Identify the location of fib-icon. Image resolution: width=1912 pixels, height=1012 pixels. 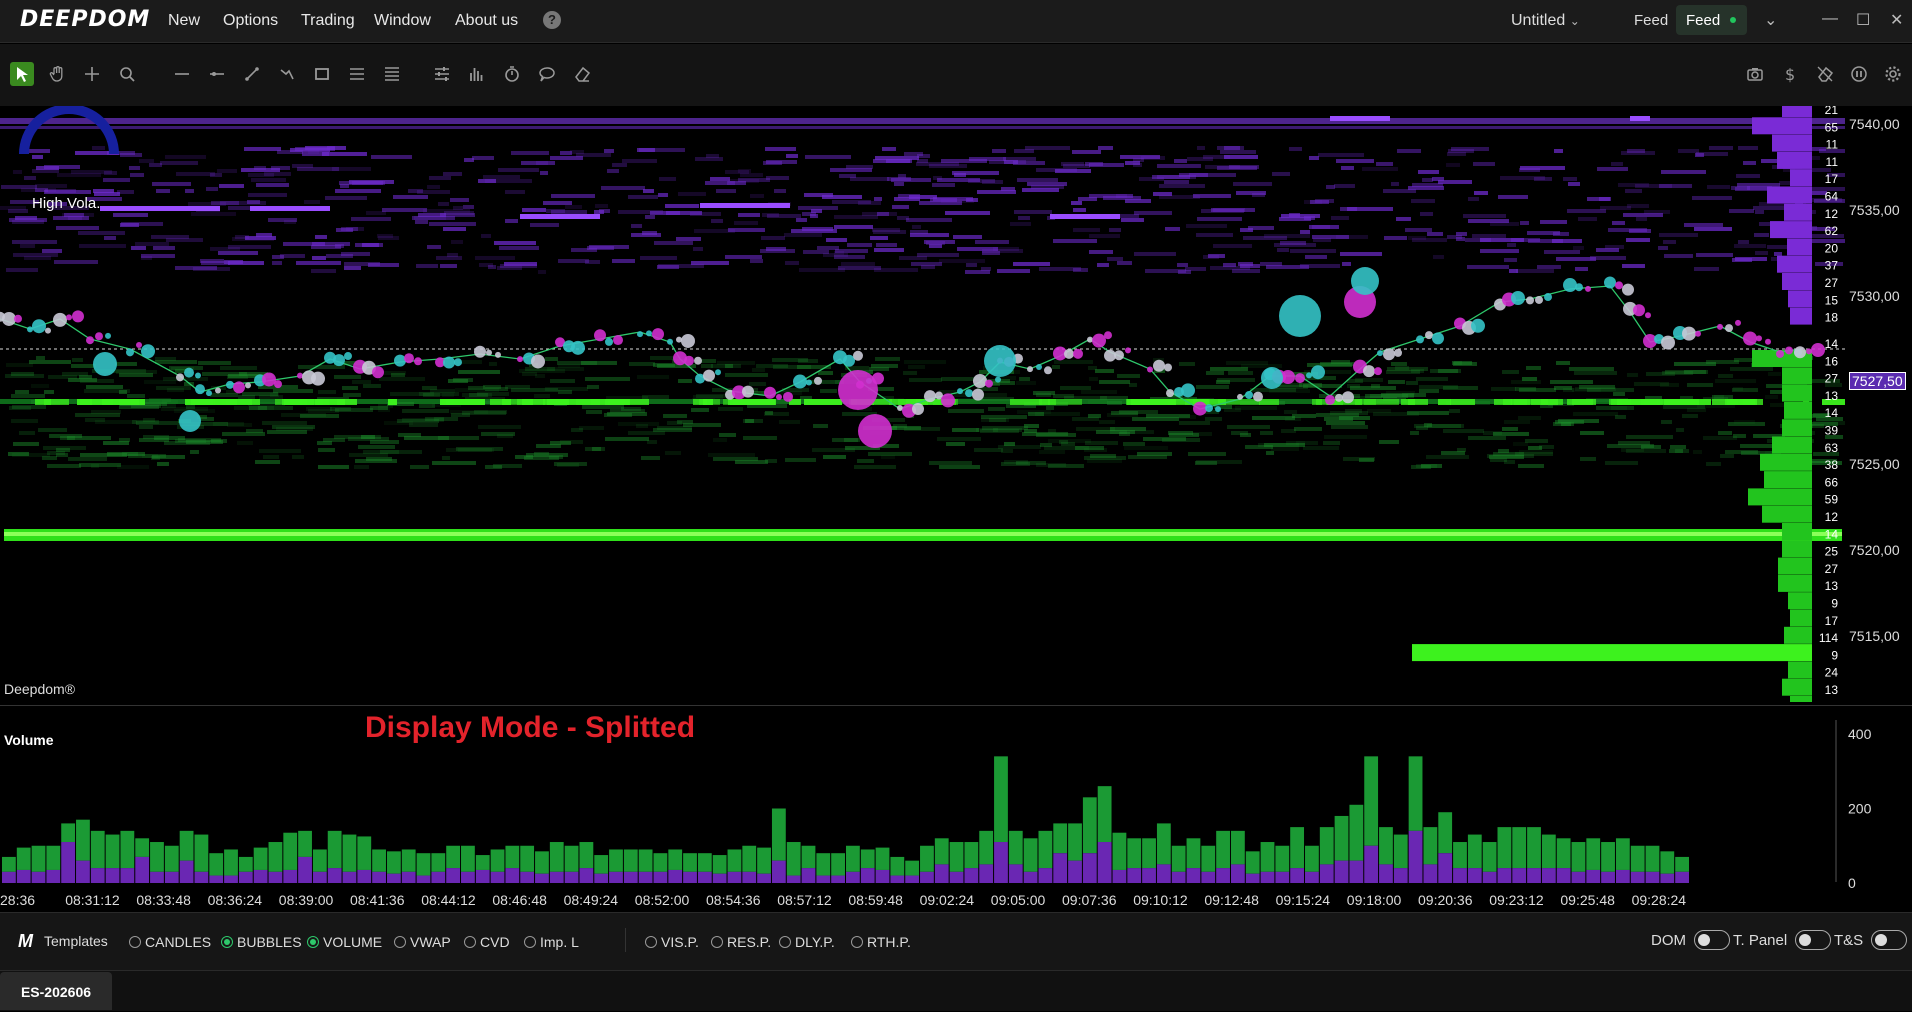
(357, 74).